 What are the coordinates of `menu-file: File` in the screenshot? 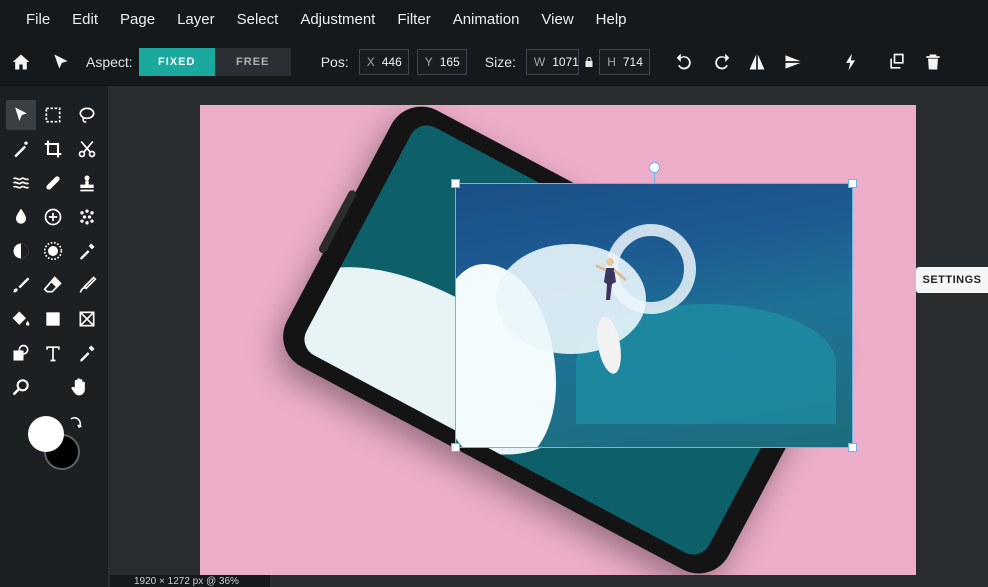 It's located at (38, 19).